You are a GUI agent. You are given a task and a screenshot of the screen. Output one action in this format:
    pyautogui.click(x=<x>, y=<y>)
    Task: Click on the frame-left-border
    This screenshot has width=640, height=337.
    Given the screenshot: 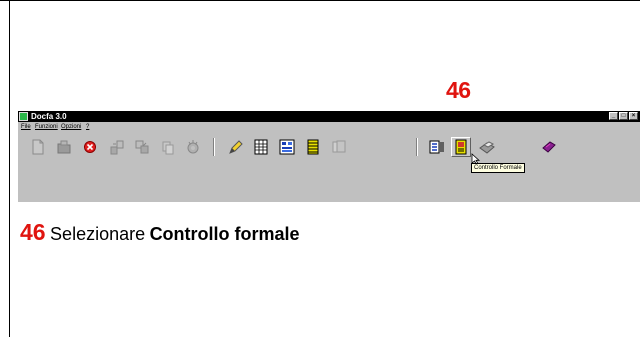 What is the action you would take?
    pyautogui.click(x=9, y=168)
    